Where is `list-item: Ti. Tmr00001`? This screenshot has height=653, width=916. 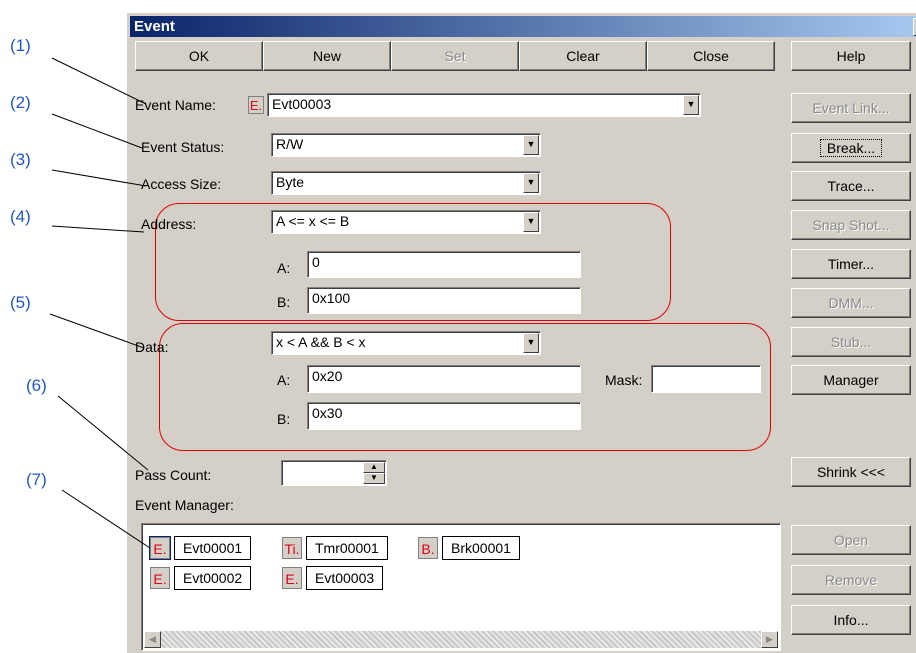 list-item: Ti. Tmr00001 is located at coordinates (335, 548).